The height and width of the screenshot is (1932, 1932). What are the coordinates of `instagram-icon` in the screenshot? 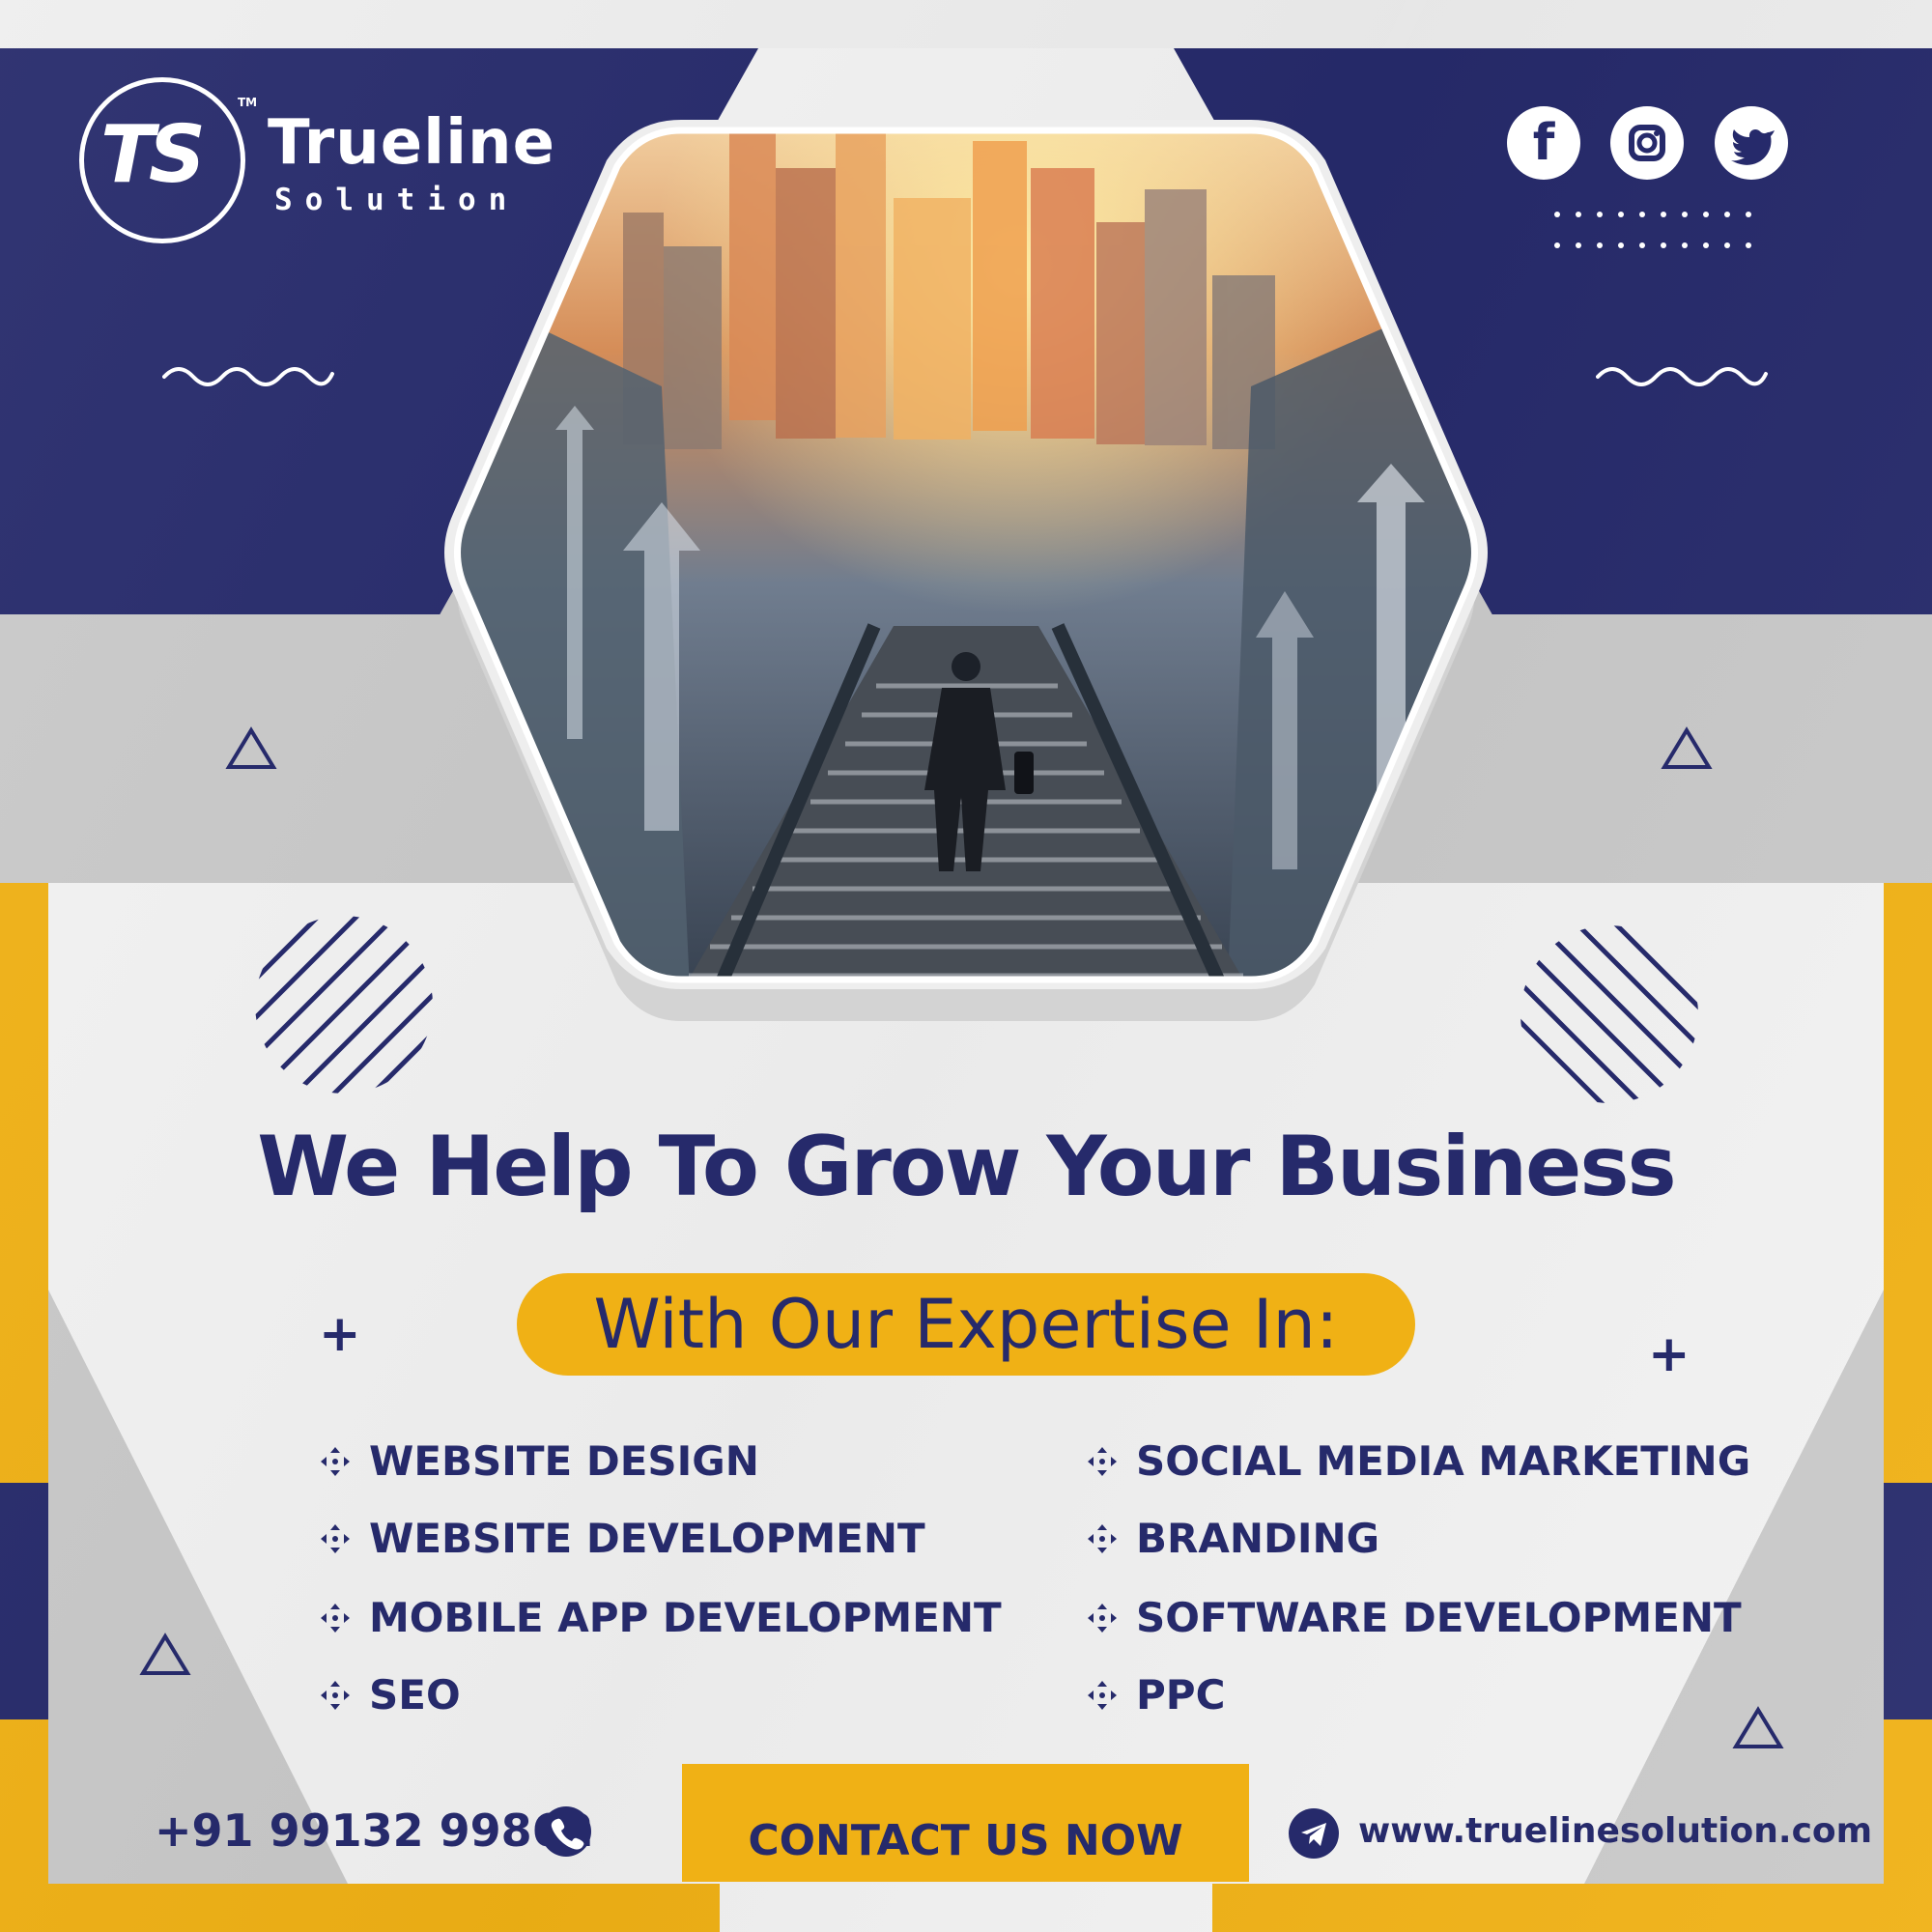 It's located at (1647, 143).